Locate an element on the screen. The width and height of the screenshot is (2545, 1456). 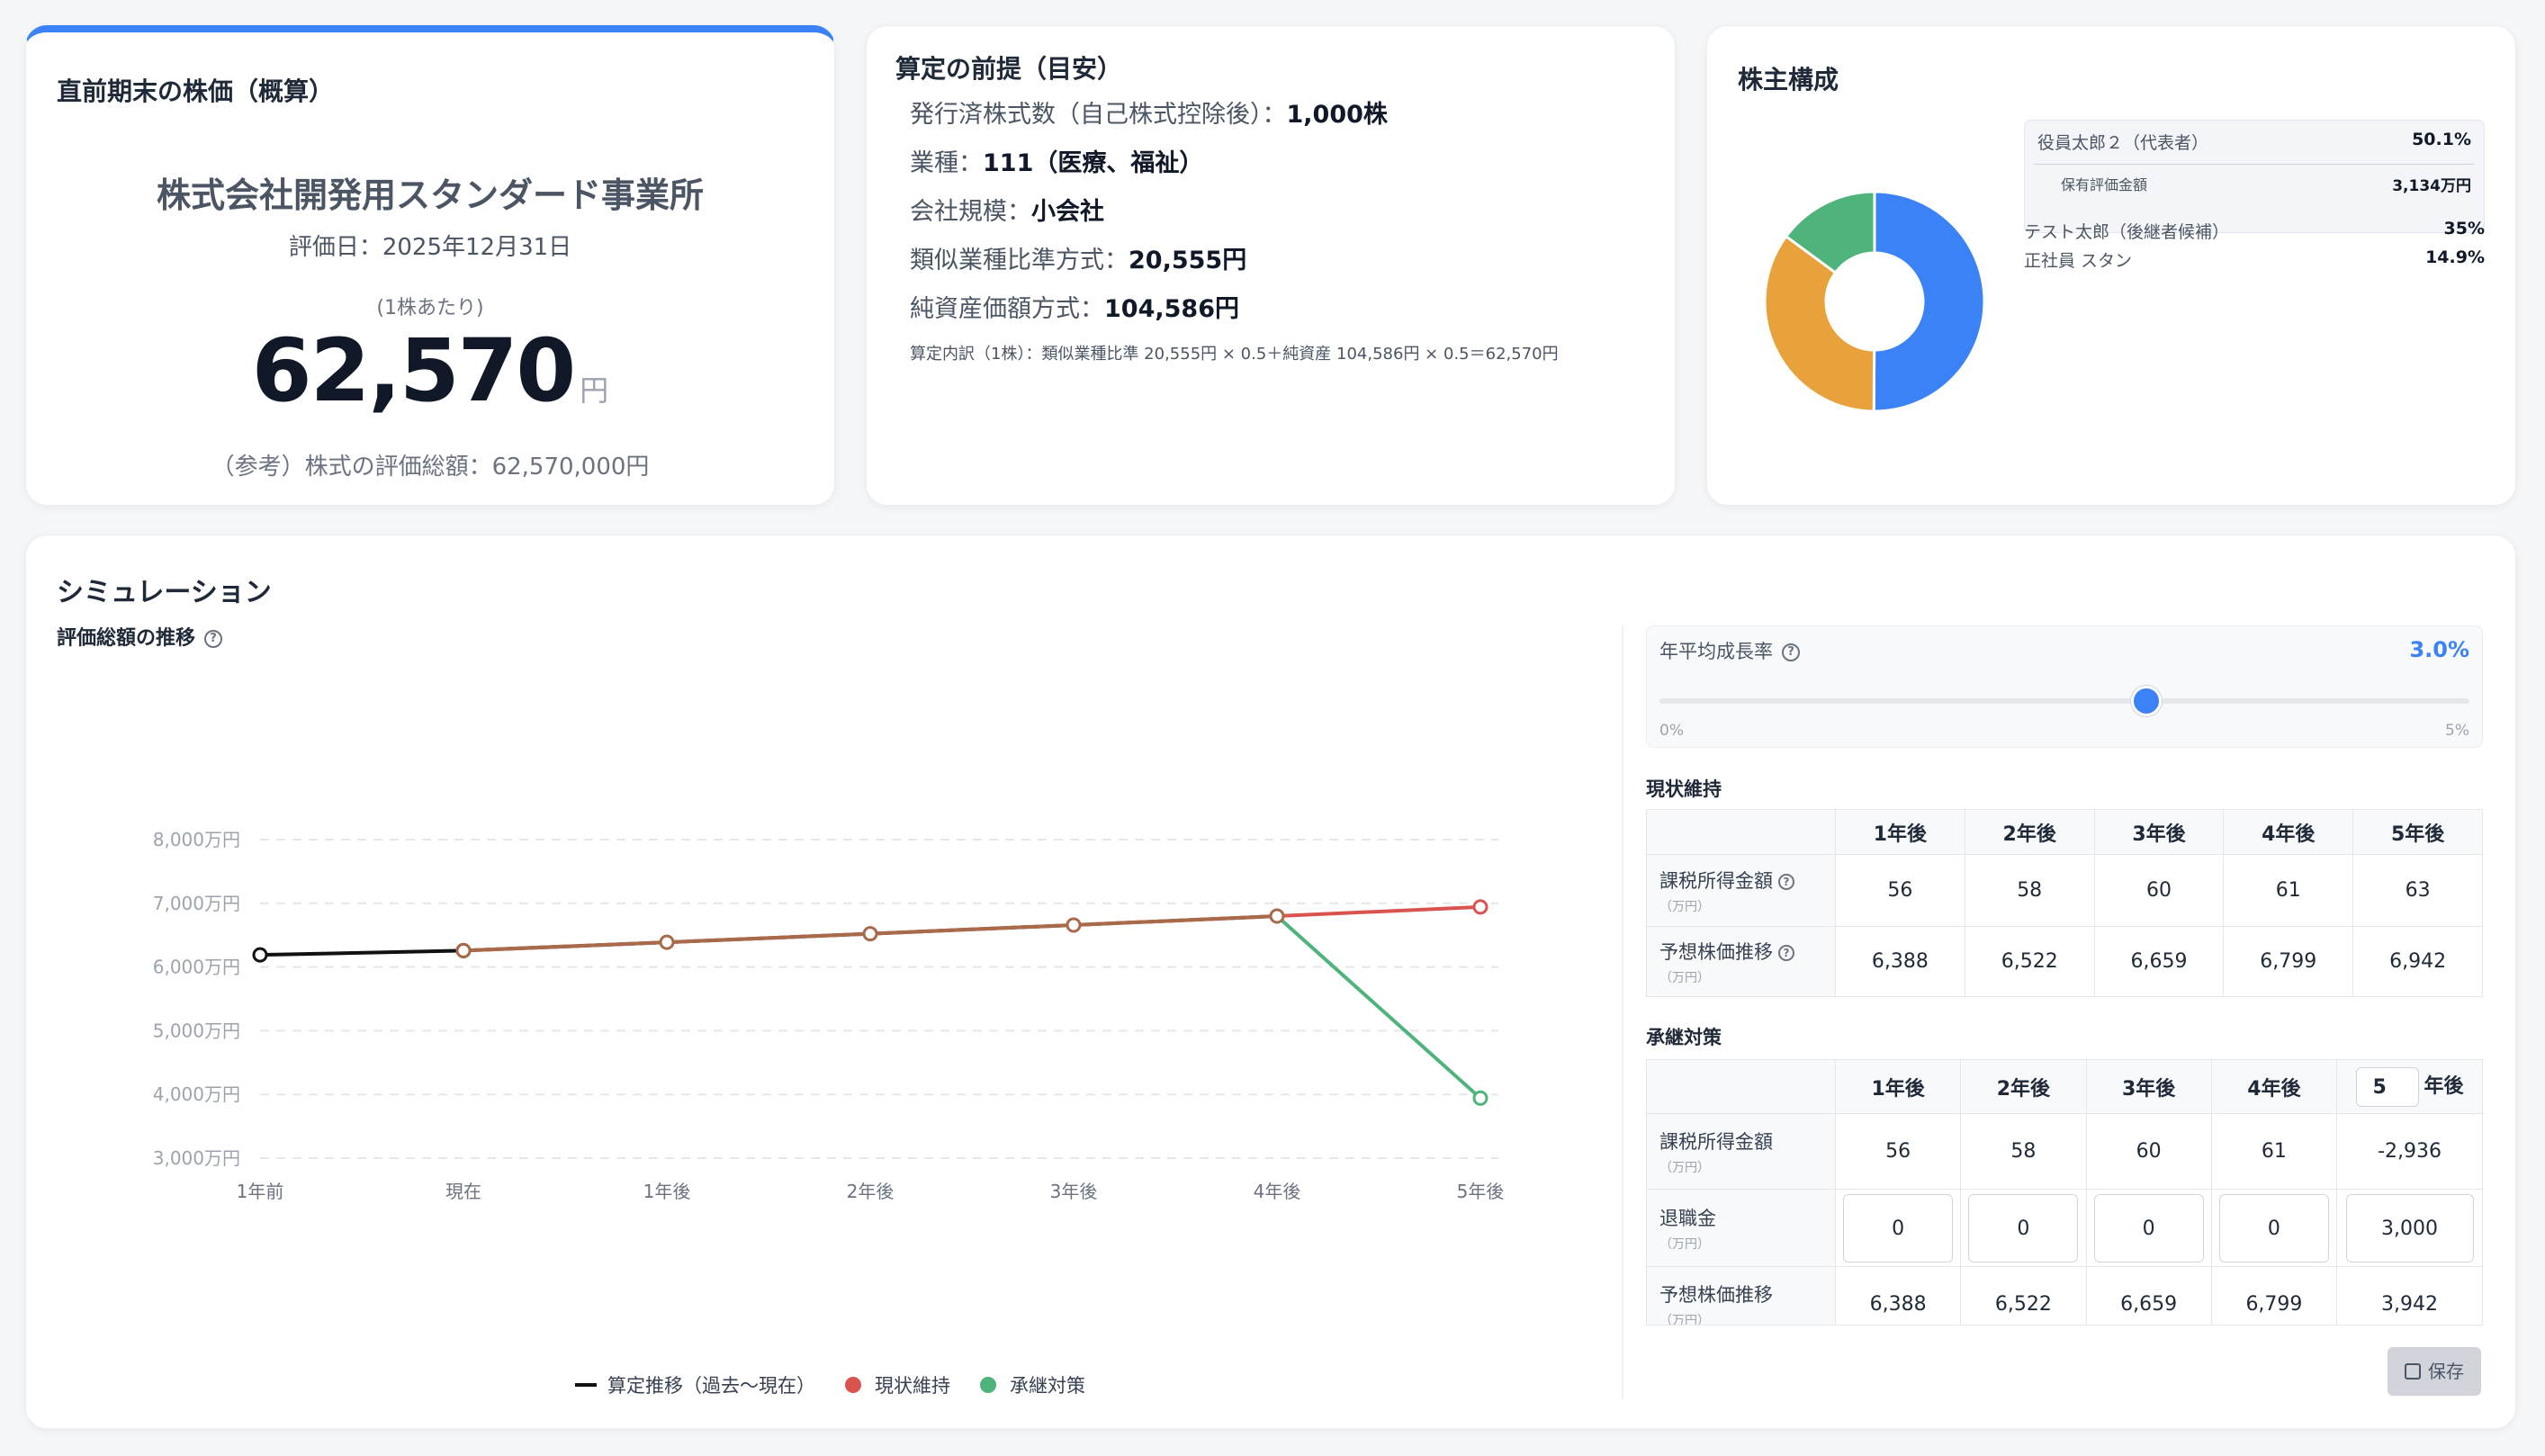
table-cell: 56 is located at coordinates (1898, 1151).